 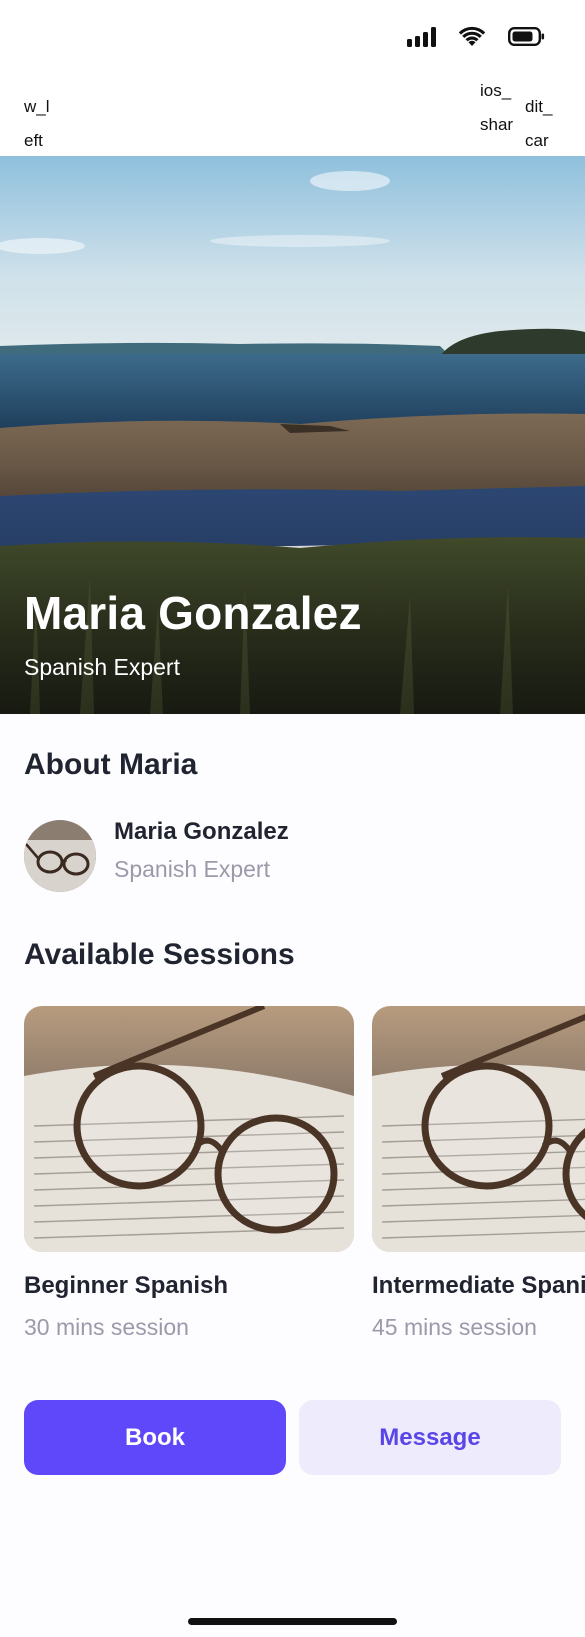 I want to click on wifi-icon, so click(x=472, y=36).